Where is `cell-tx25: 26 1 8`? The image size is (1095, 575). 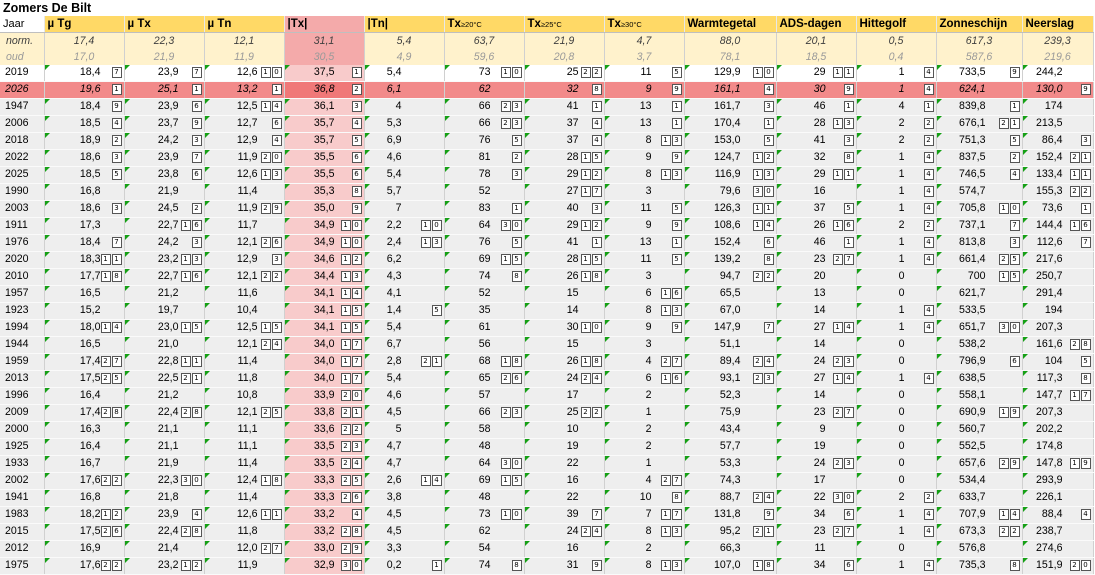 cell-tx25: 26 1 8 is located at coordinates (564, 362).